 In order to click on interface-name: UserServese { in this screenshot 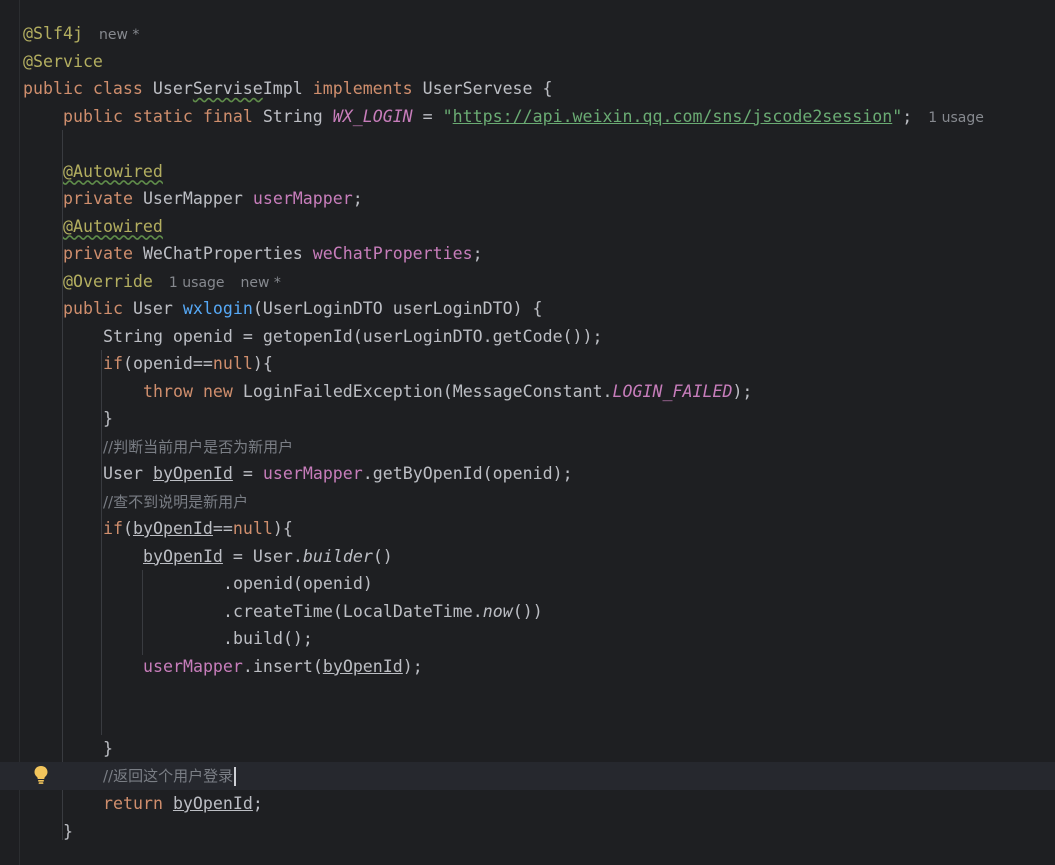, I will do `click(487, 88)`.